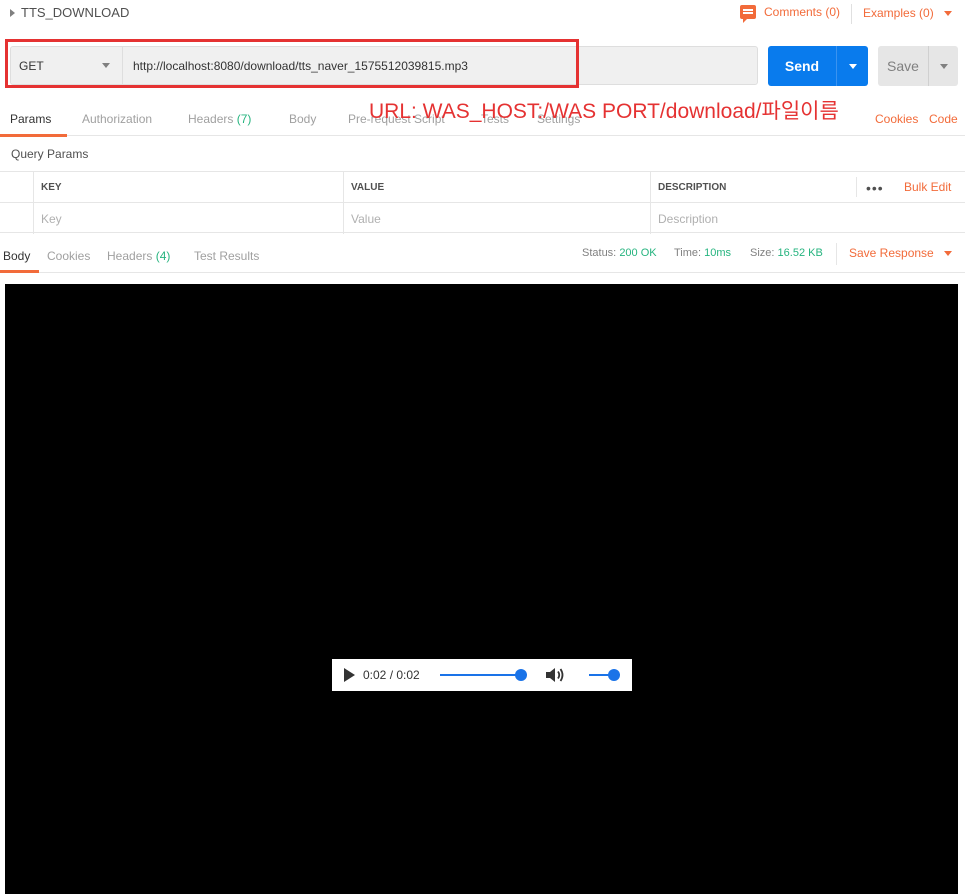  I want to click on audio-player: 0:02 / 0:02, so click(482, 675).